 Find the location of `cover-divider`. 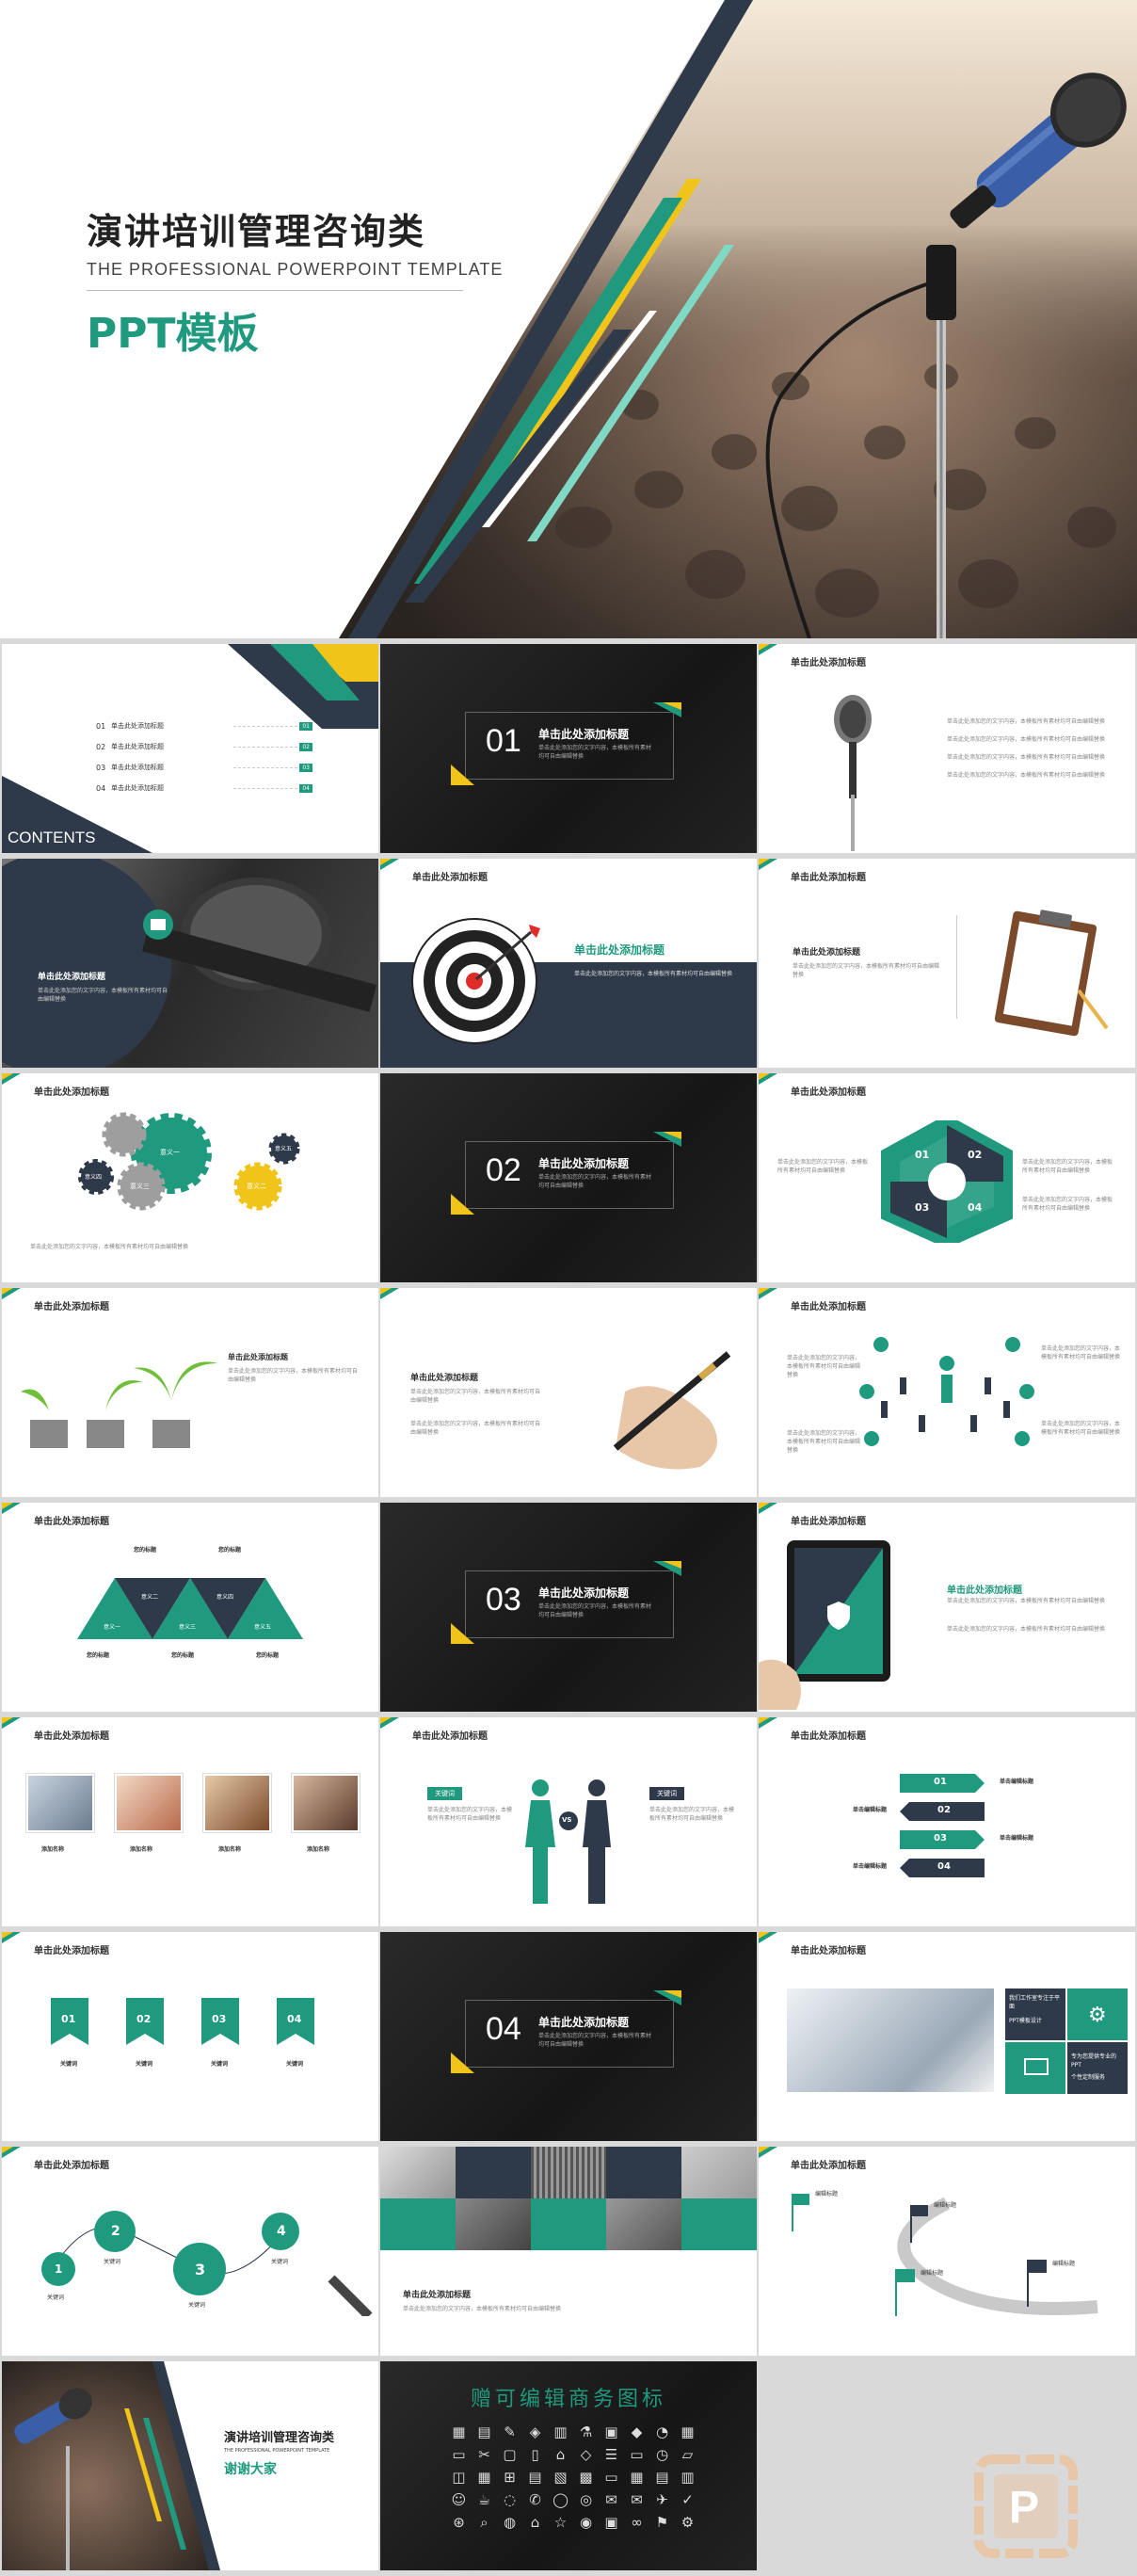

cover-divider is located at coordinates (275, 290).